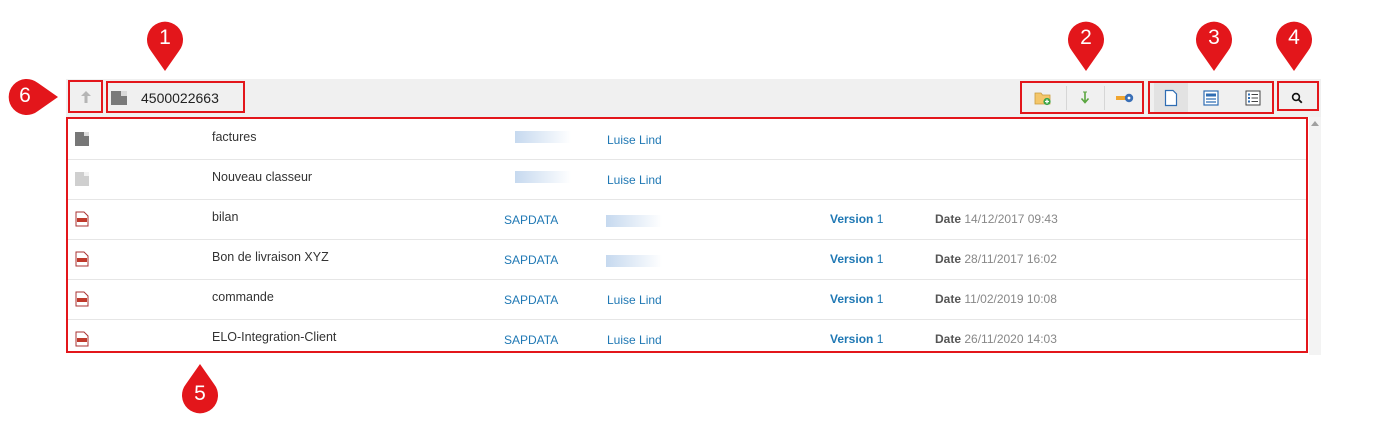 Image resolution: width=1387 pixels, height=439 pixels. I want to click on scrollbar, so click(1315, 236).